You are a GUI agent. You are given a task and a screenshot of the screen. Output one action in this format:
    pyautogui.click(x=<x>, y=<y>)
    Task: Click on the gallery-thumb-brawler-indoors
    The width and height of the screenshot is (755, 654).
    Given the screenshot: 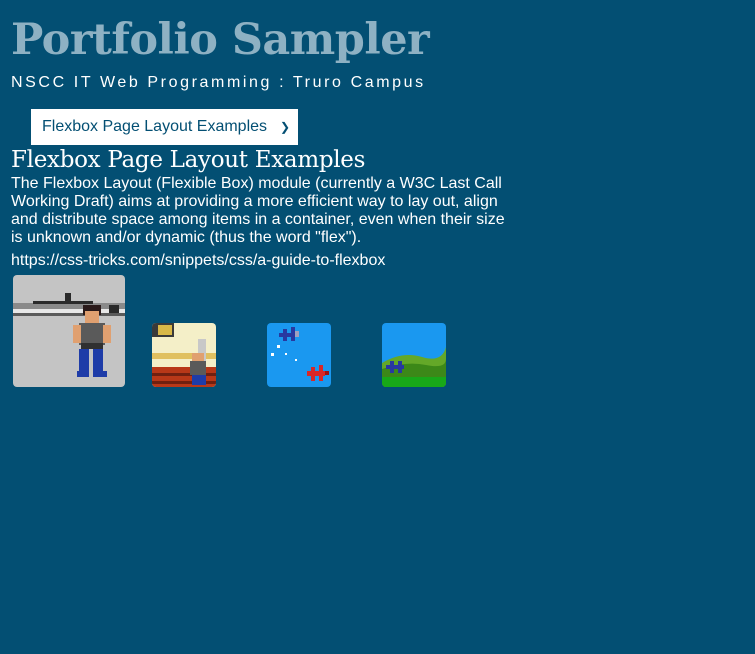 What is the action you would take?
    pyautogui.click(x=184, y=355)
    